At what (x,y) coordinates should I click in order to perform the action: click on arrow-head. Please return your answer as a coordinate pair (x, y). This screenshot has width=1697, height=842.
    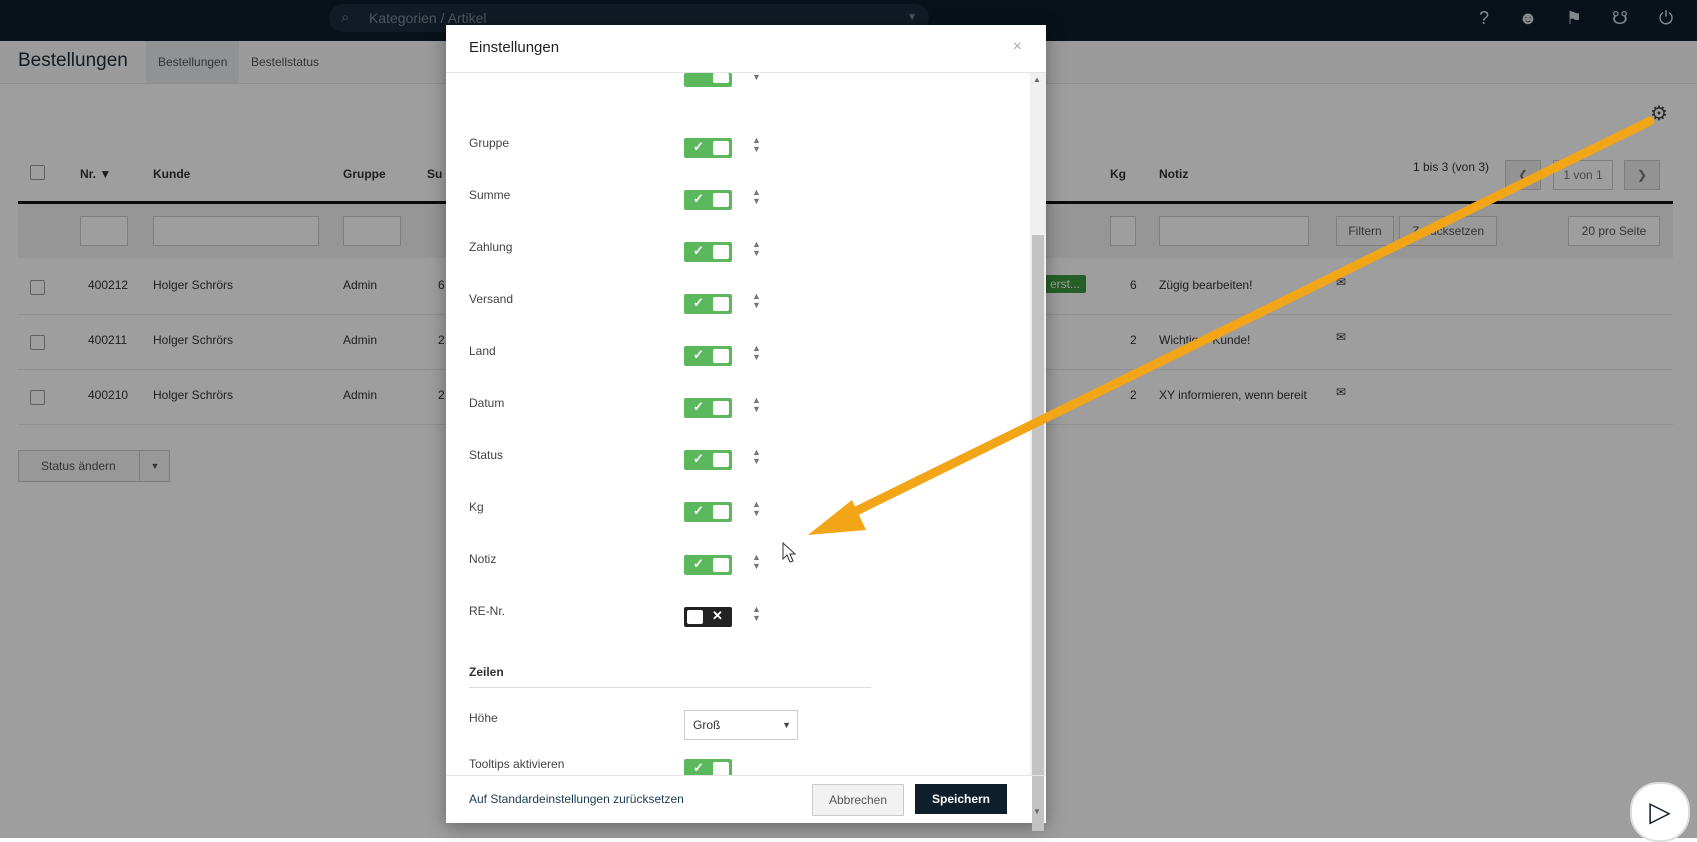
    Looking at the image, I should click on (837, 517).